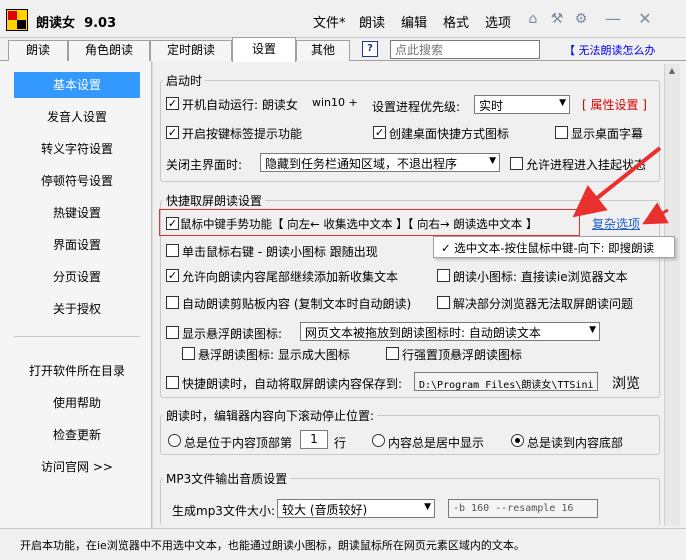 Image resolution: width=686 pixels, height=560 pixels. Describe the element at coordinates (610, 50) in the screenshot. I see `help-link: 【 无法朗读怎么办` at that location.